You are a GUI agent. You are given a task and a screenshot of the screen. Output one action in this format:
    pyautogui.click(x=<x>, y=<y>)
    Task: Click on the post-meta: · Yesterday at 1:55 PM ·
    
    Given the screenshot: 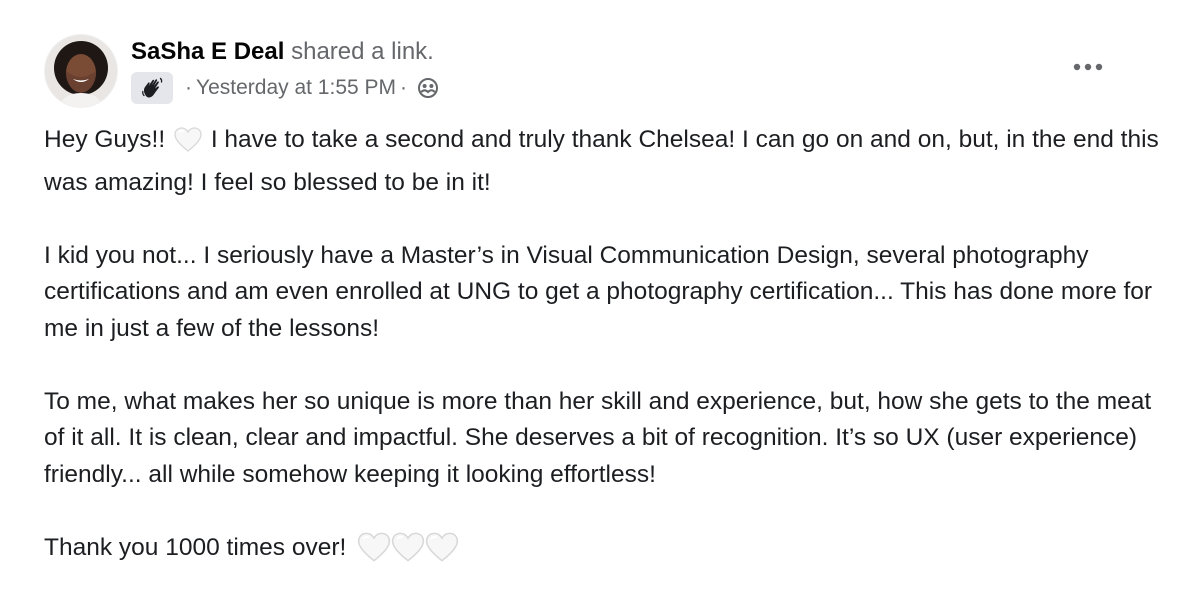 What is the action you would take?
    pyautogui.click(x=285, y=88)
    